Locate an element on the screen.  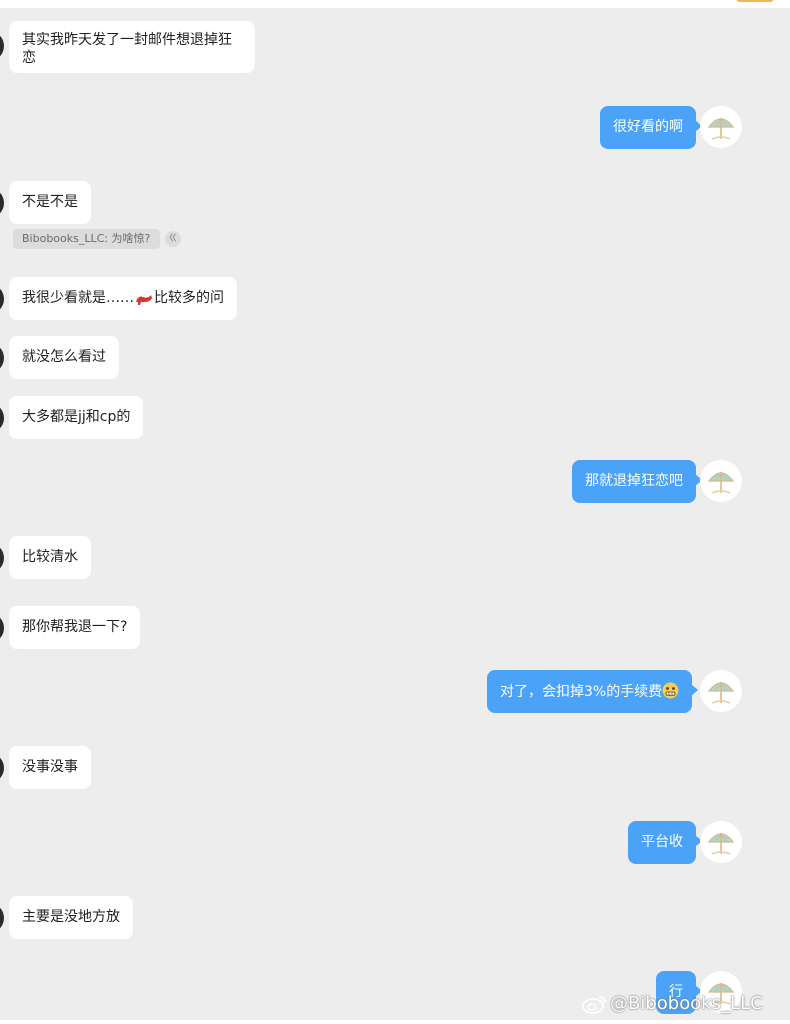
grimace-emoji-icon is located at coordinates (670, 690).